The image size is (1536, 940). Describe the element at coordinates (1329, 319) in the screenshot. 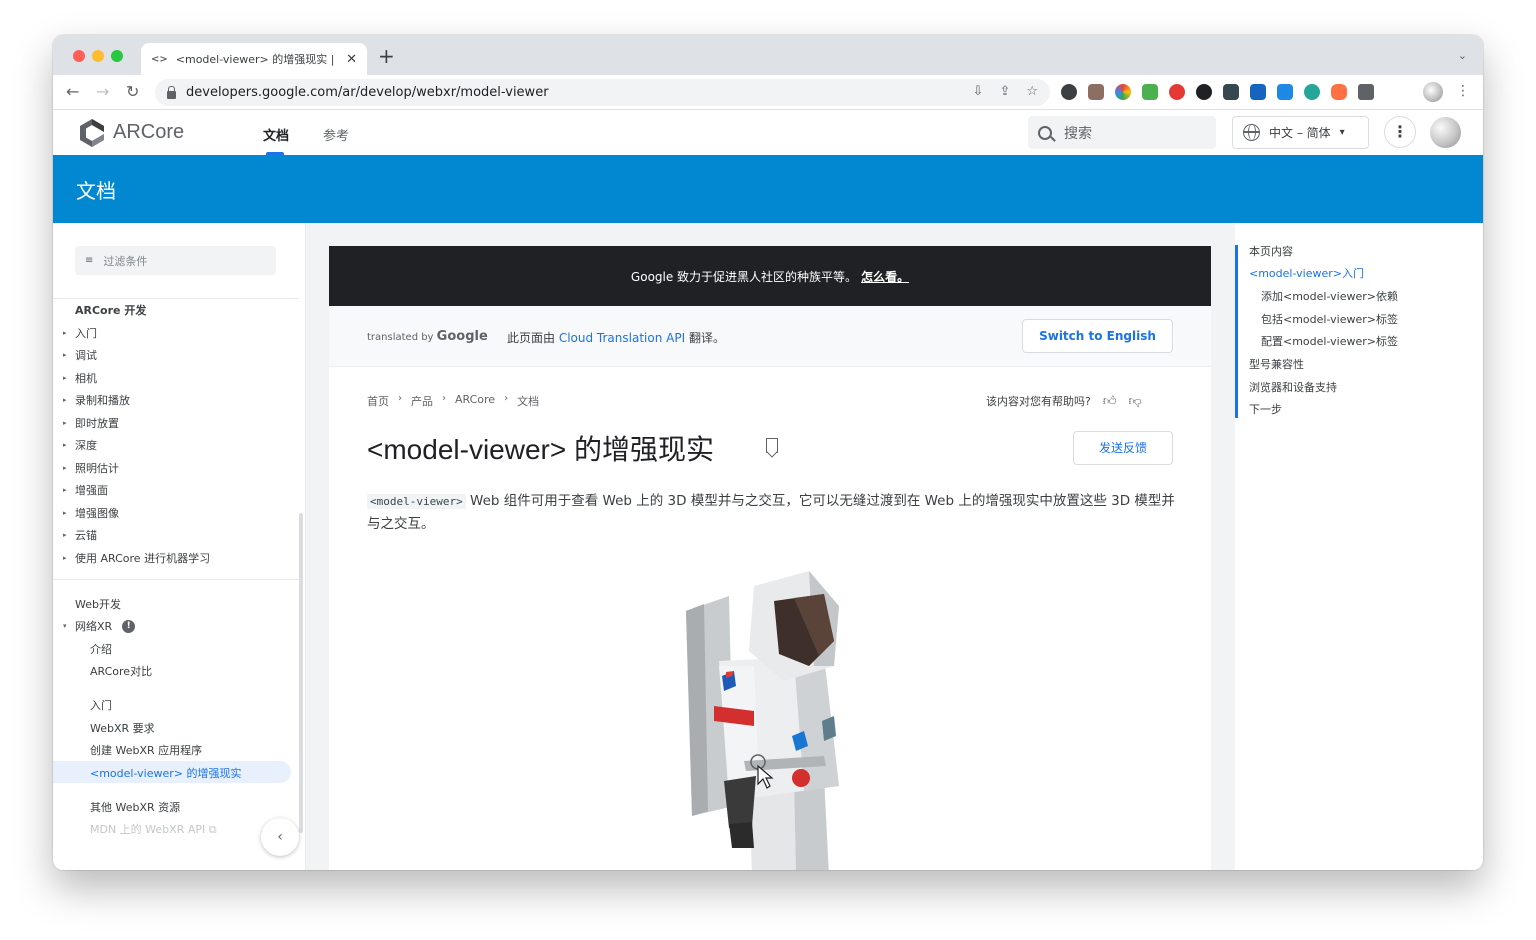

I see `toc-item-include-tag: 包括<model-viewer>标签` at that location.